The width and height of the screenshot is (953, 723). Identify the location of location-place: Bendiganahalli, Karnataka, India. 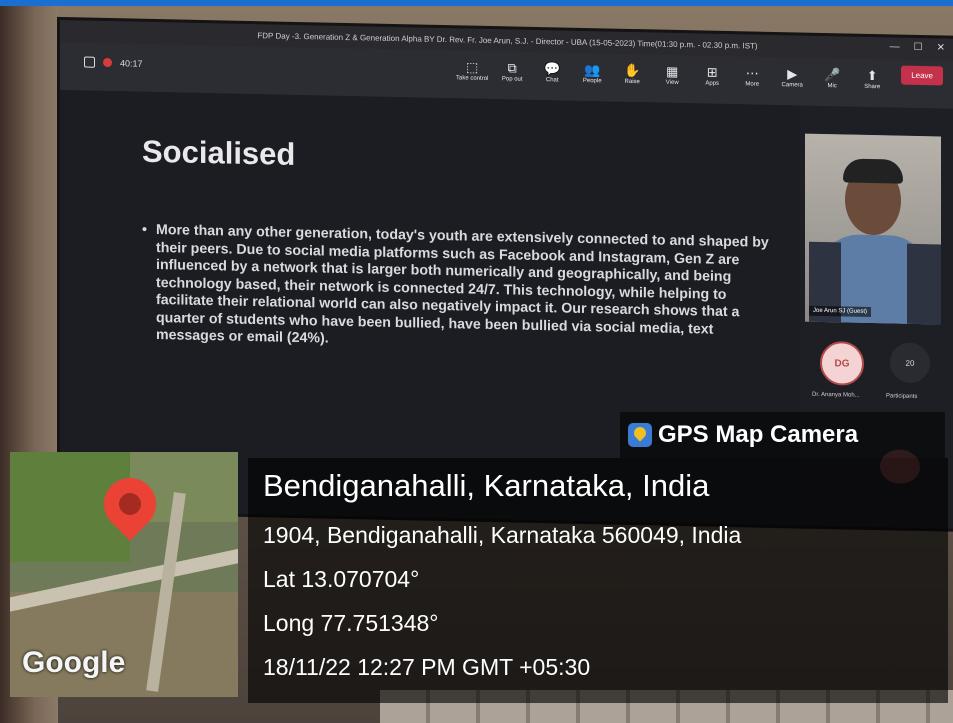
(486, 485).